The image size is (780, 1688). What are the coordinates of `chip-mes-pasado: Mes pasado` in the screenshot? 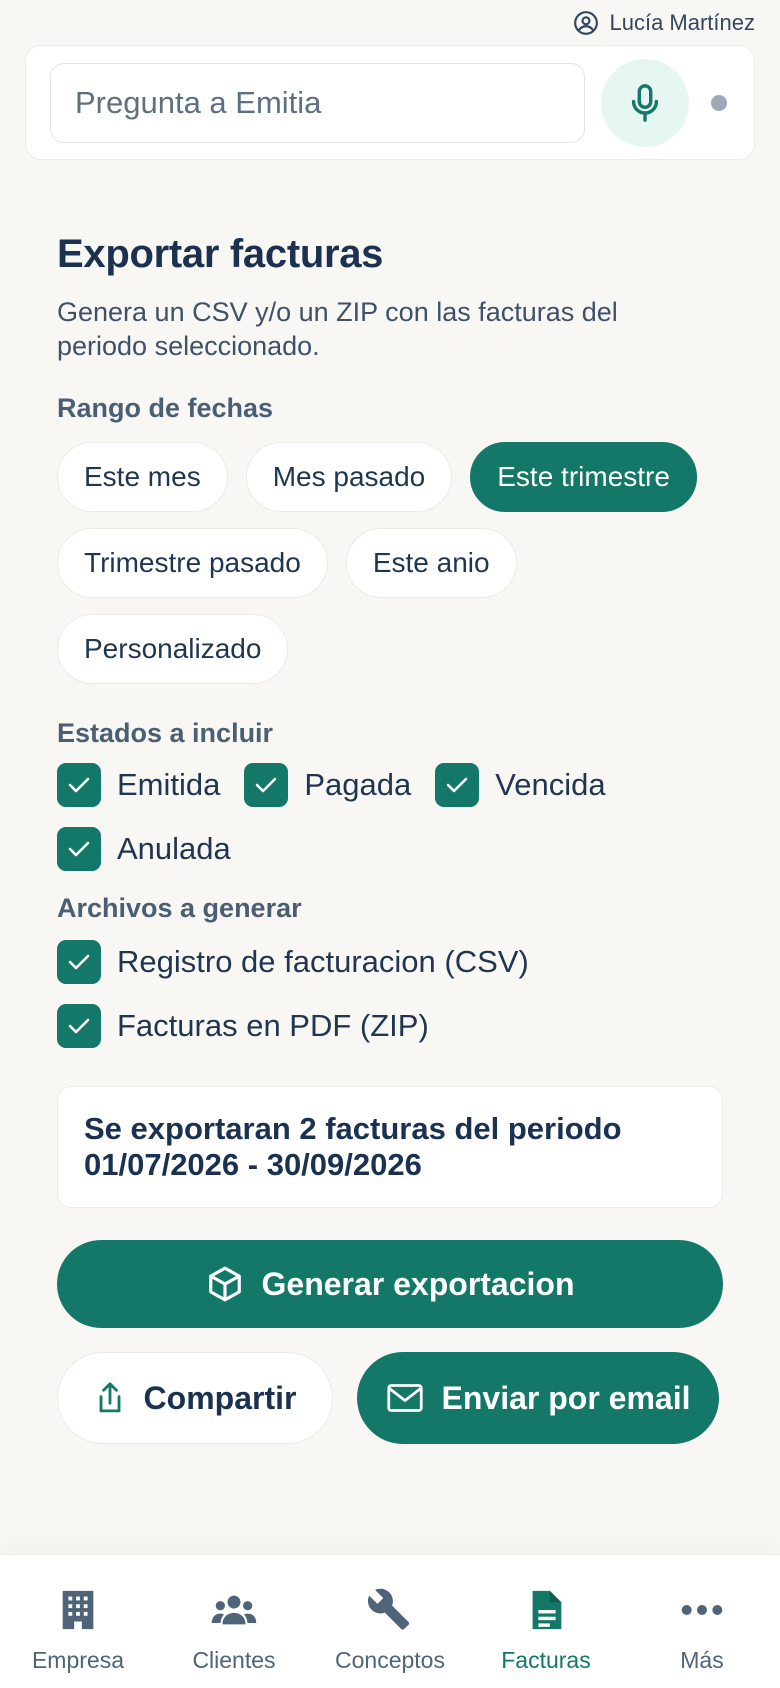 It's located at (349, 477).